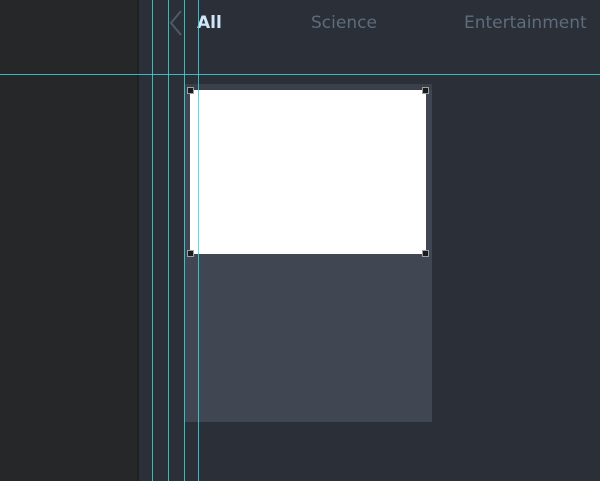 Image resolution: width=600 pixels, height=481 pixels. I want to click on layout-guide-horizontal, so click(300, 74).